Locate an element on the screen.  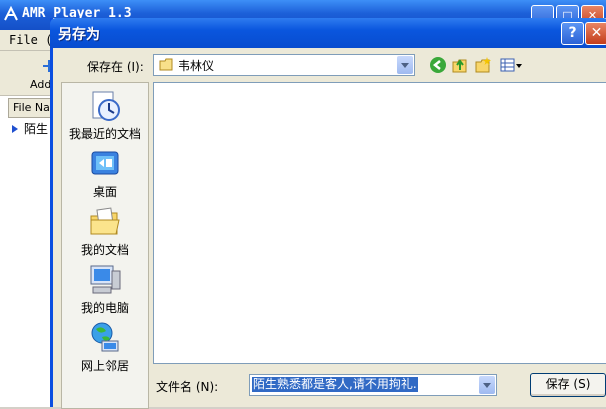
filename-input: 陌生熟悉都是客人,请不用拘礼. is located at coordinates (373, 385).